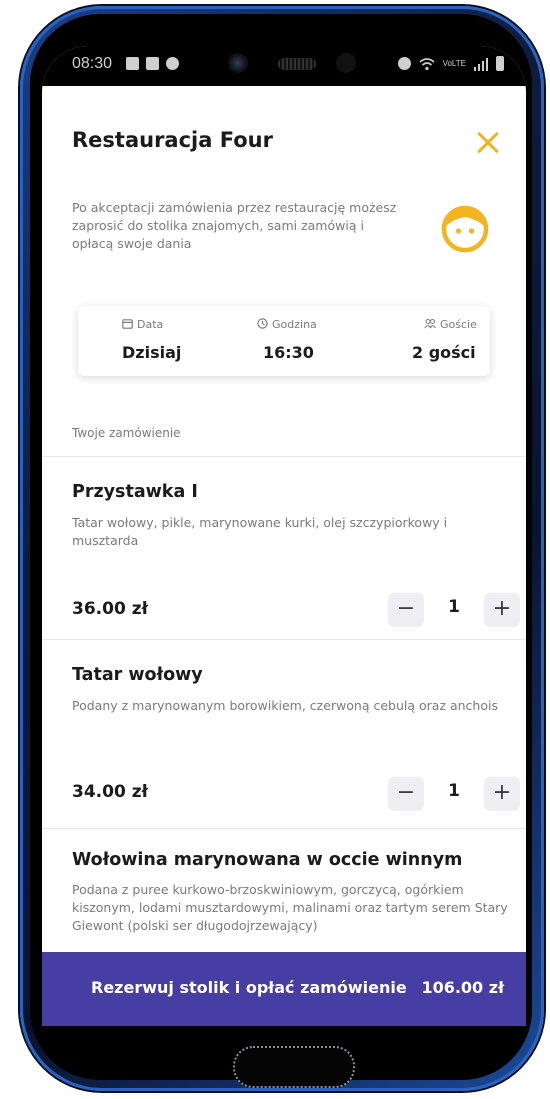 This screenshot has width=550, height=1099. I want to click on booking-date: Data Dzisiaj, so click(146, 341).